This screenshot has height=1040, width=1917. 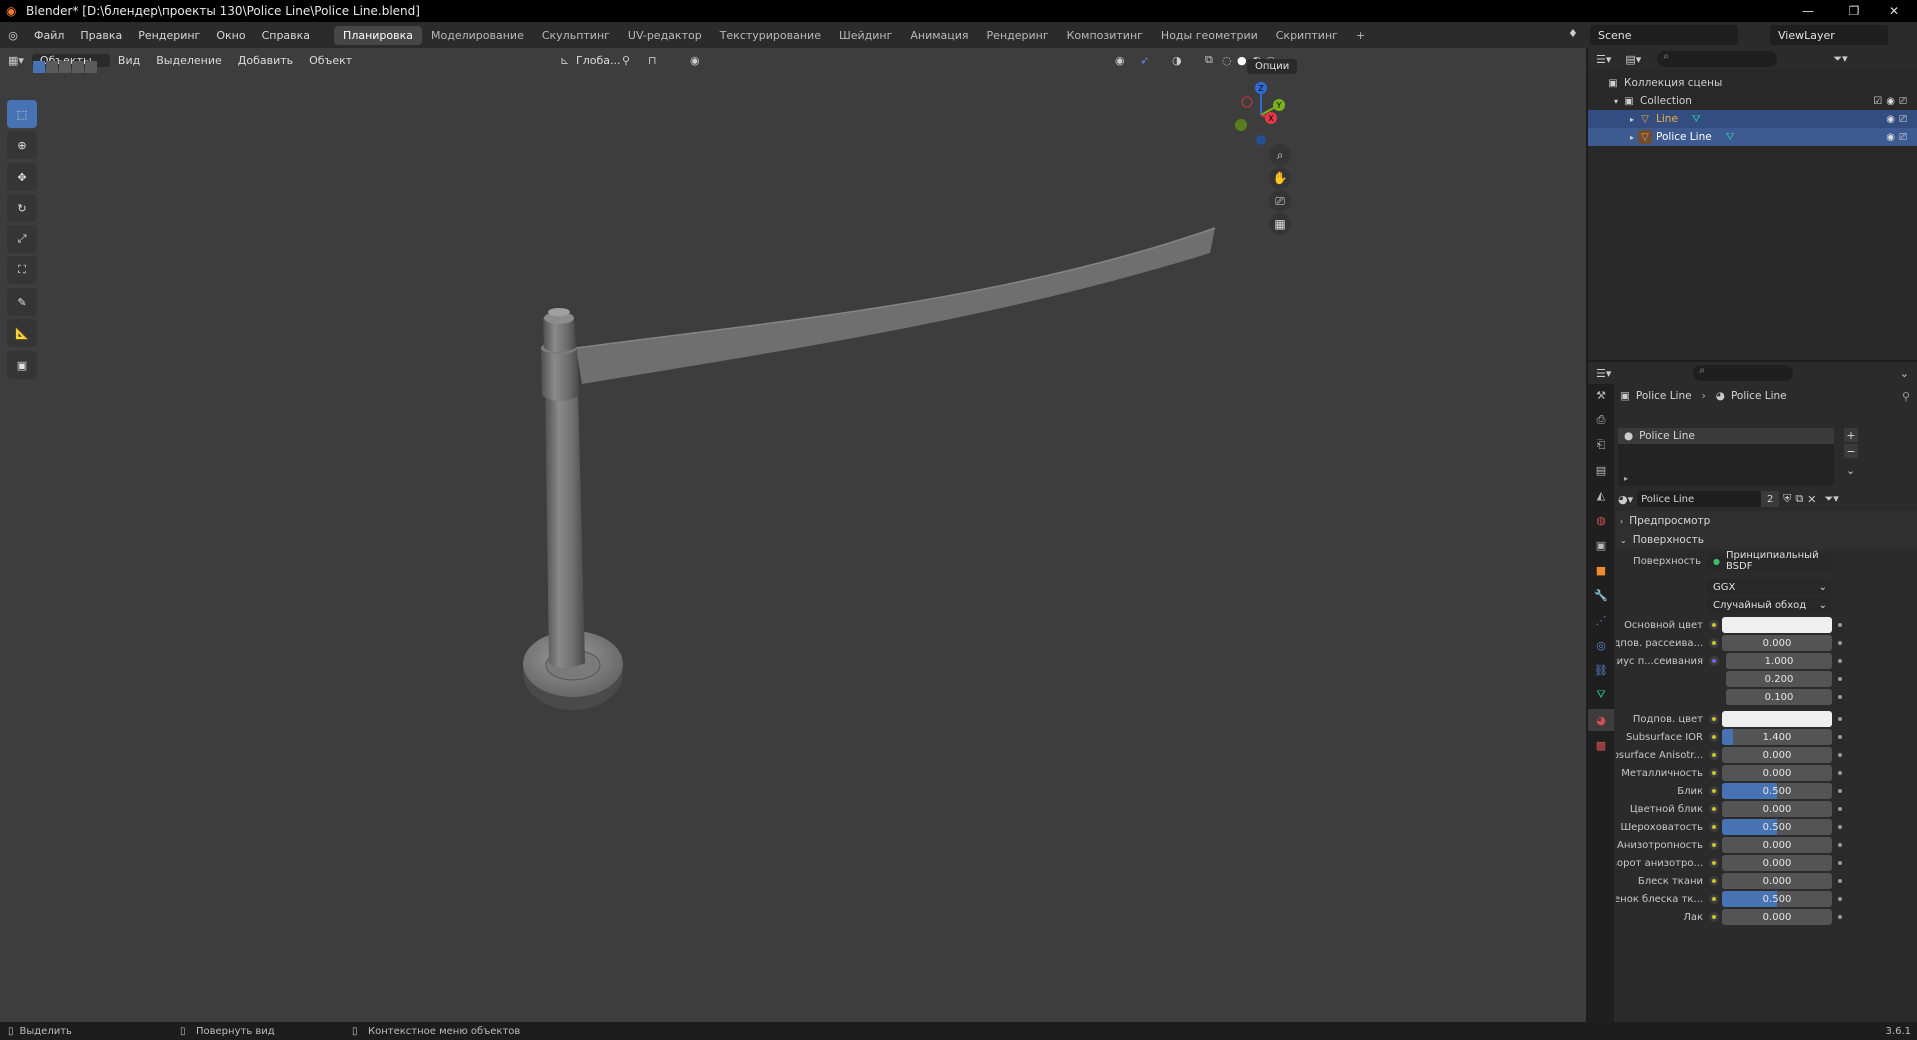 I want to click on value-slider: 1.000, so click(x=1779, y=661).